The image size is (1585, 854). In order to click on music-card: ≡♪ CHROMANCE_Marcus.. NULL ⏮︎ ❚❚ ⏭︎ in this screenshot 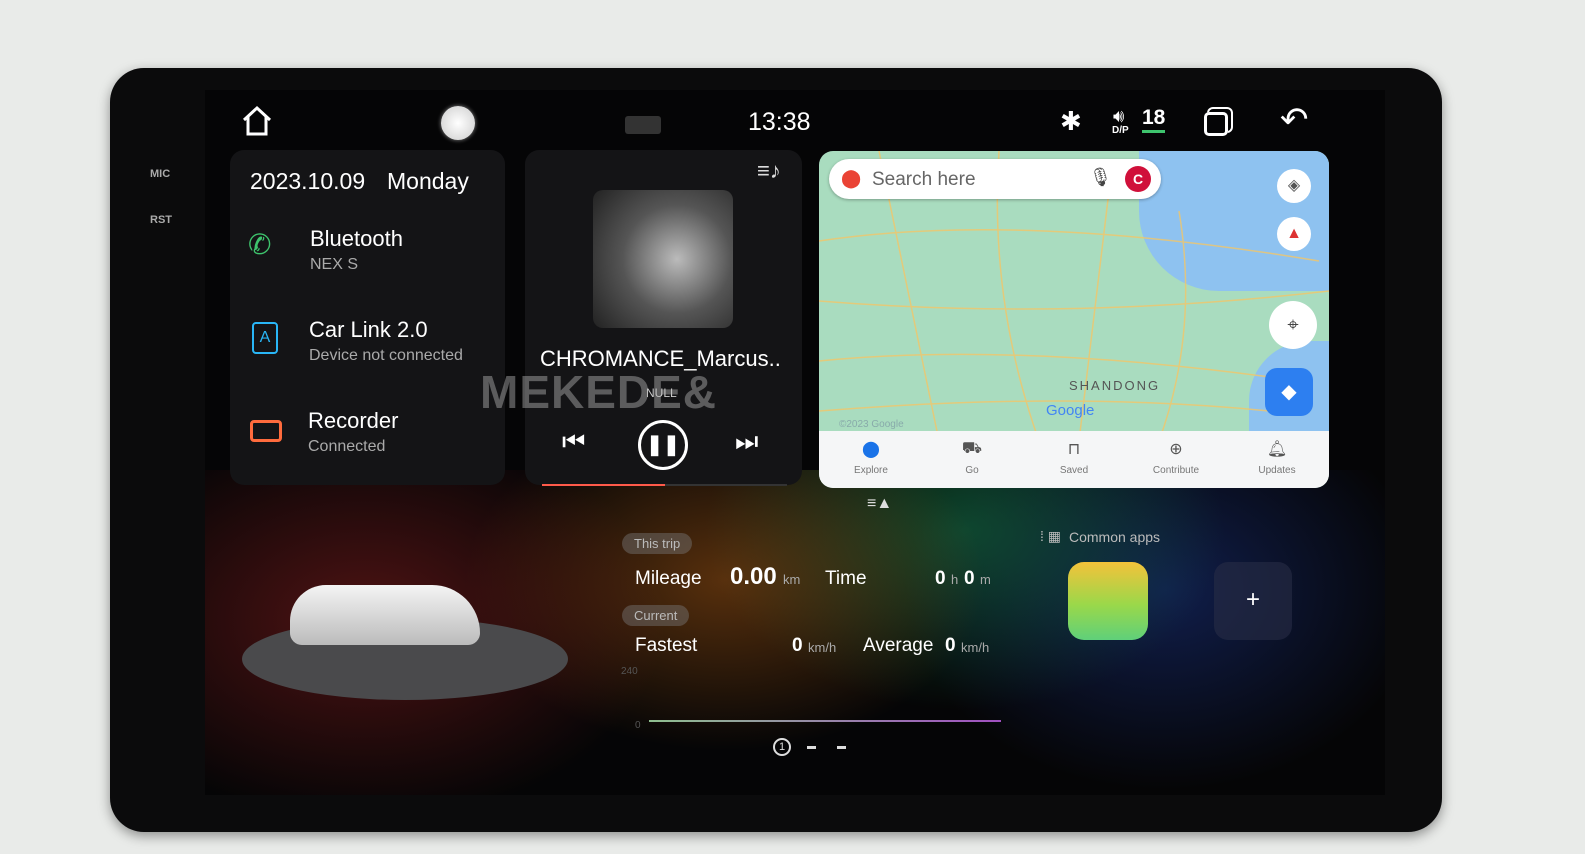, I will do `click(663, 318)`.